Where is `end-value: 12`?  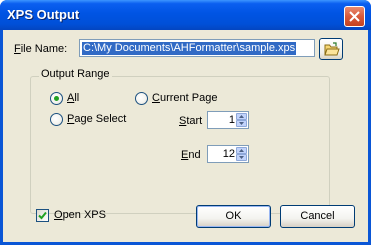
end-value: 12 is located at coordinates (228, 154).